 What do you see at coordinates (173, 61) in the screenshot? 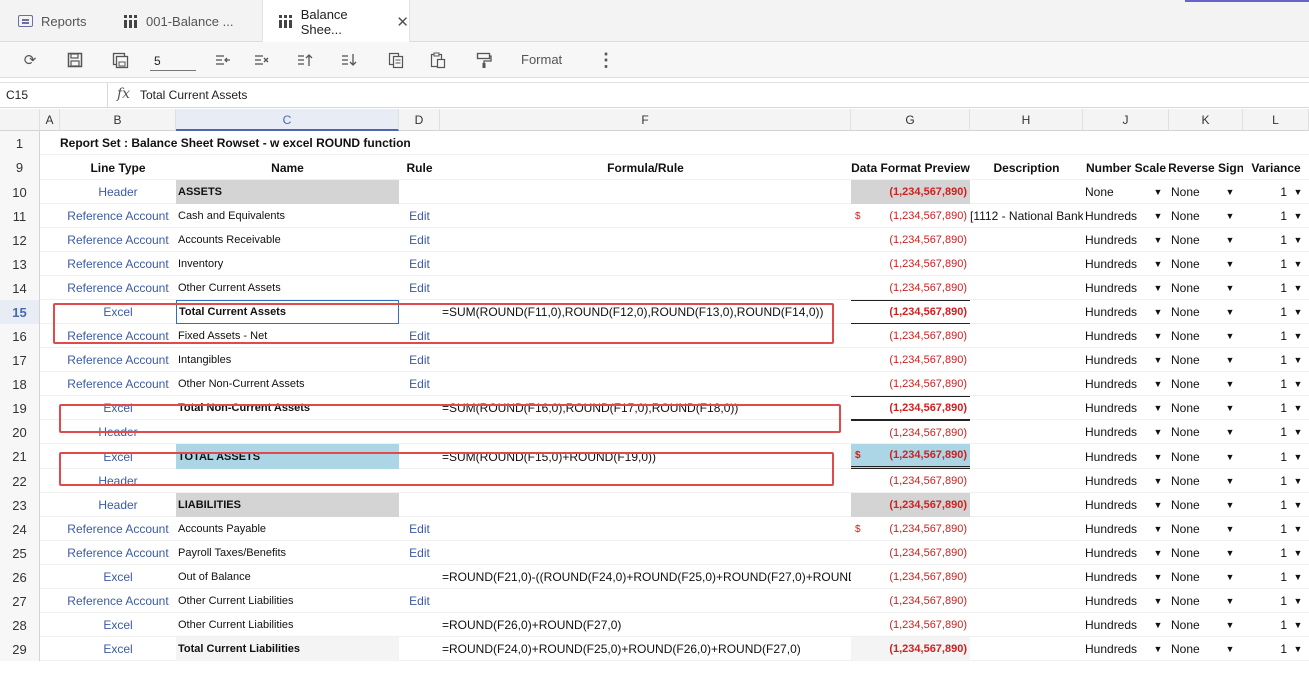
I see `page-input` at bounding box center [173, 61].